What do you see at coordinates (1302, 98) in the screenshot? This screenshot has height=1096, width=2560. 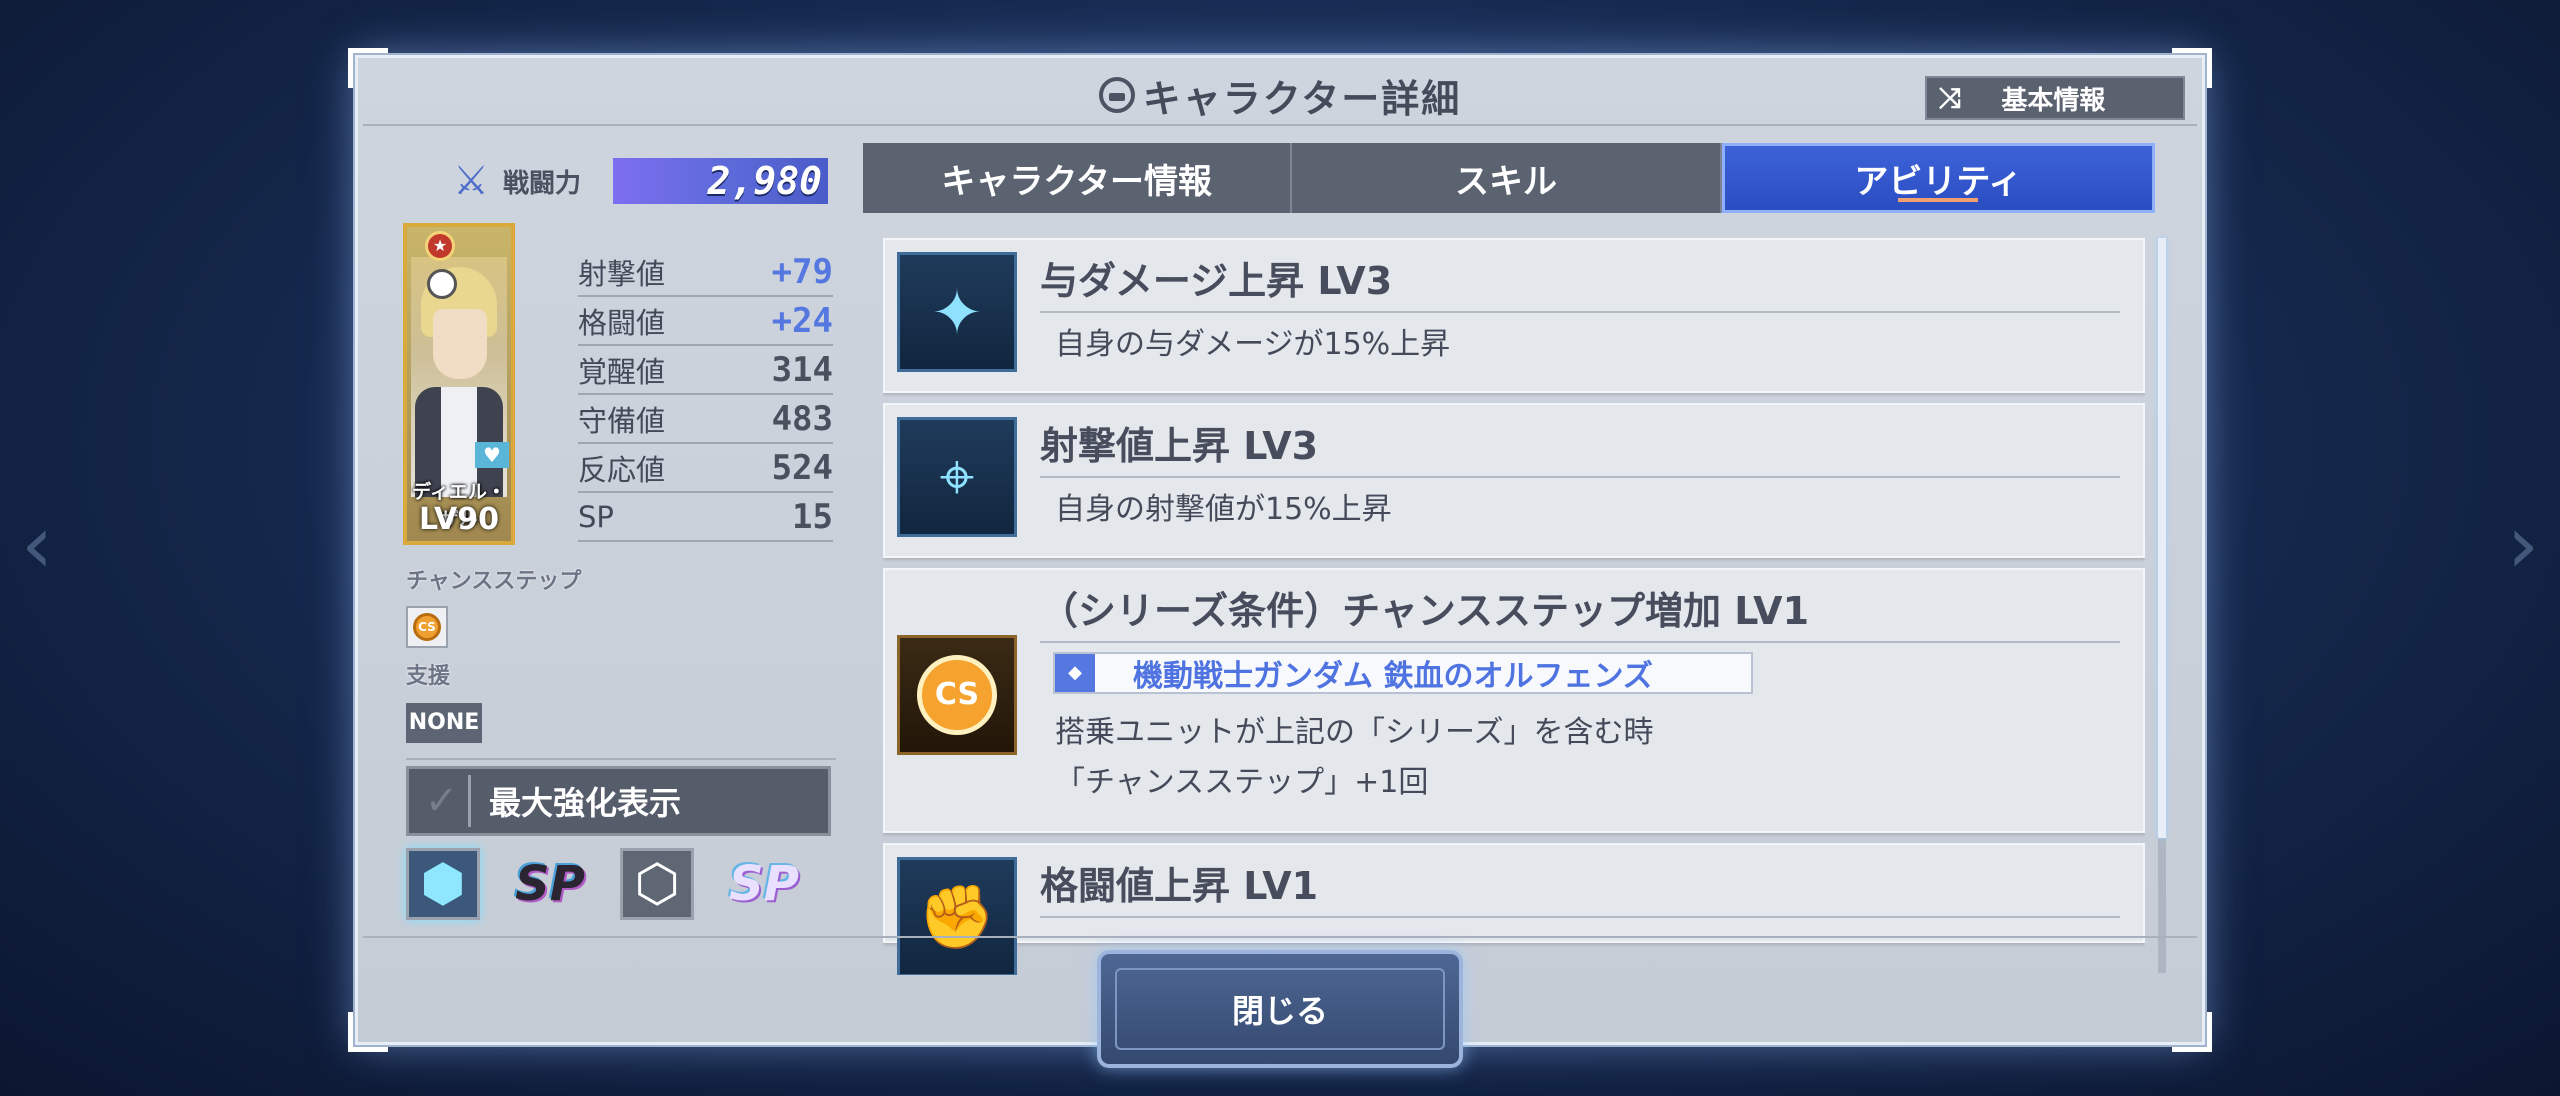 I see `page-title: キャラクター詳細` at bounding box center [1302, 98].